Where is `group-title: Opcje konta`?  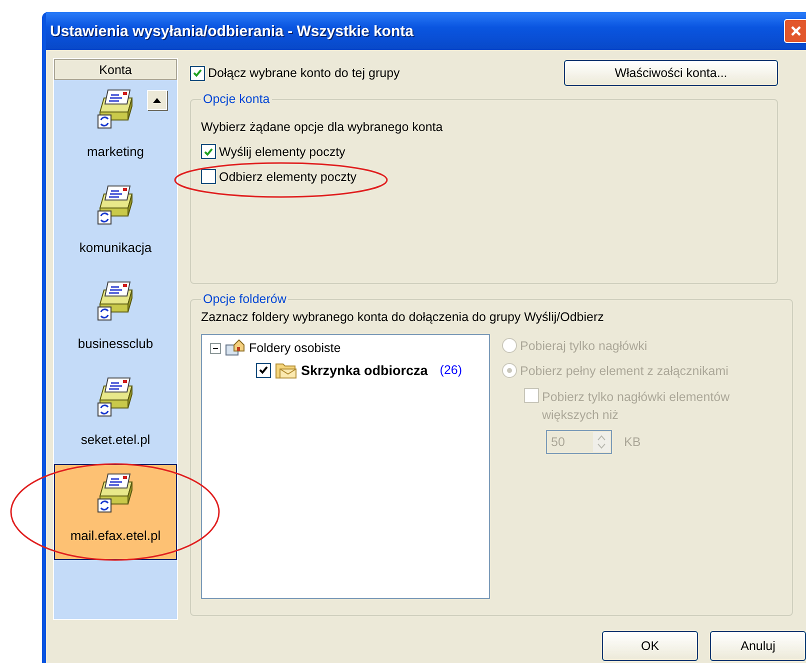 group-title: Opcje konta is located at coordinates (236, 99).